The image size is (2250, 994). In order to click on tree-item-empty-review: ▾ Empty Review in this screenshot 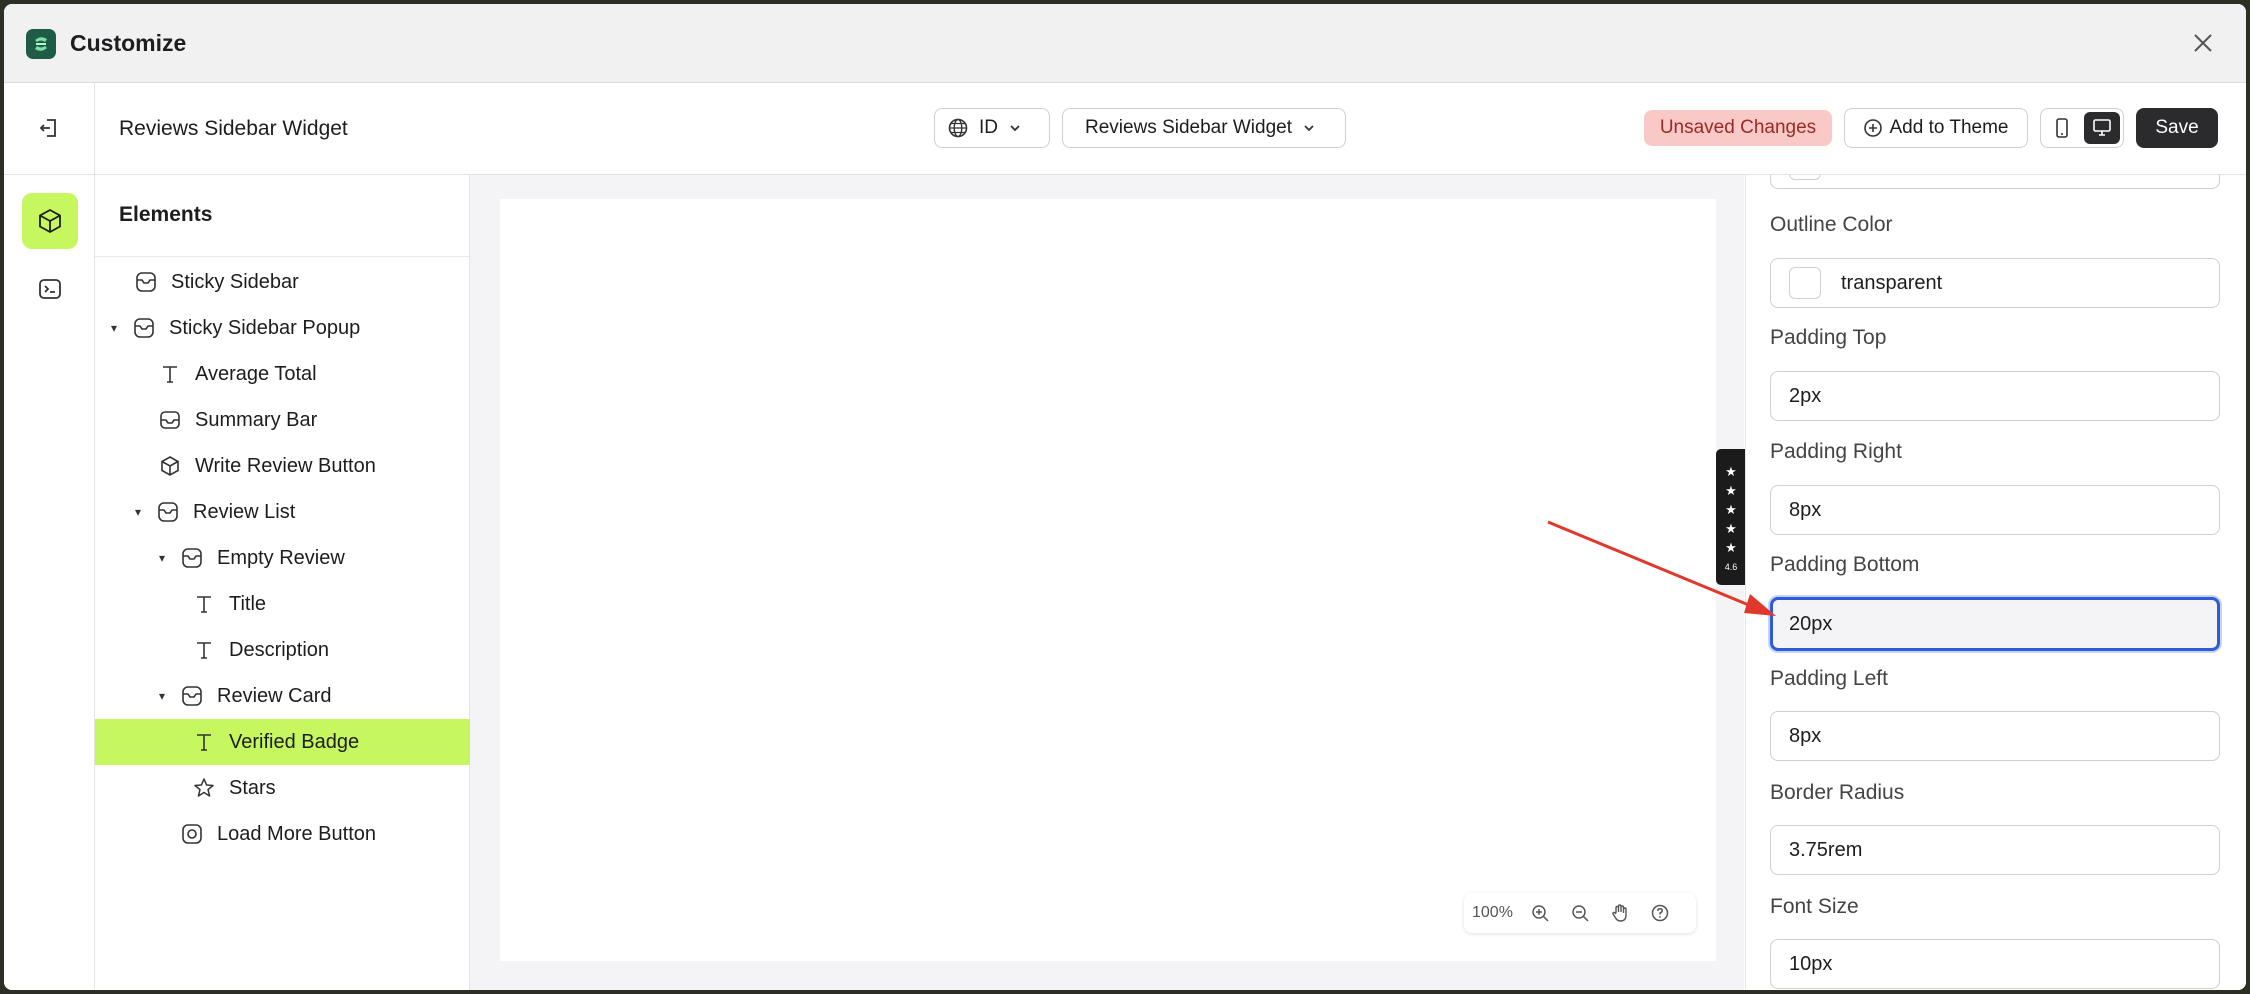, I will do `click(312, 558)`.